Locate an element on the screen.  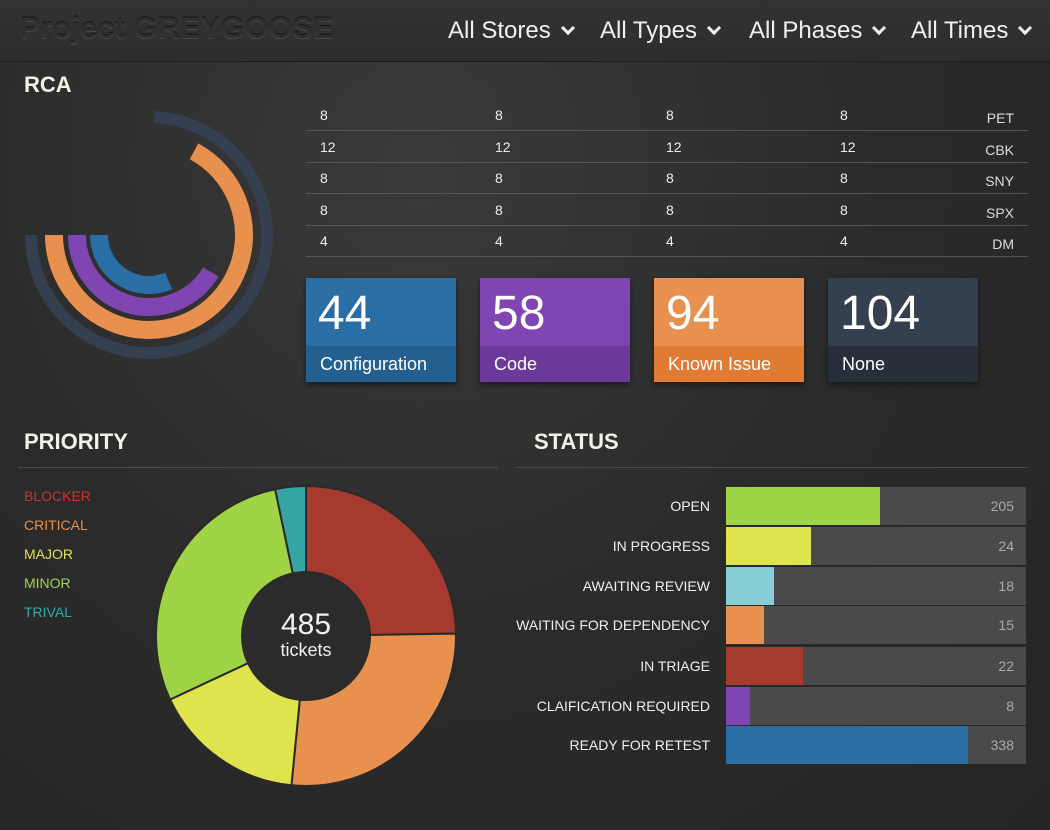
rca-row-label: DM is located at coordinates (1003, 244).